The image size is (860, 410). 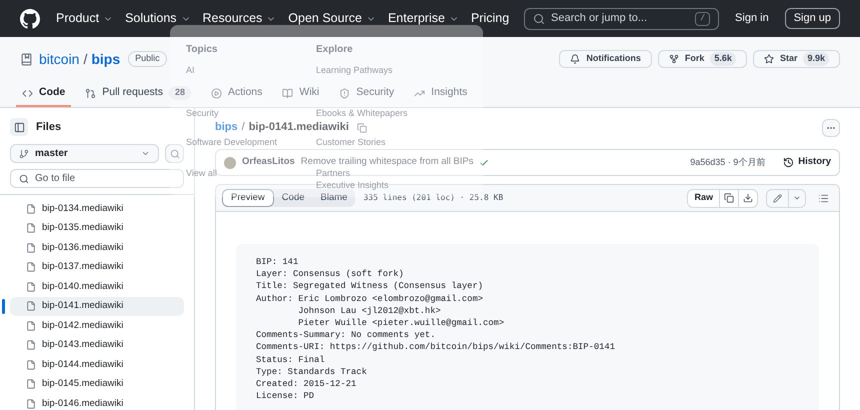 I want to click on file-tree-item: bip-0145.mediawiki, so click(x=97, y=384).